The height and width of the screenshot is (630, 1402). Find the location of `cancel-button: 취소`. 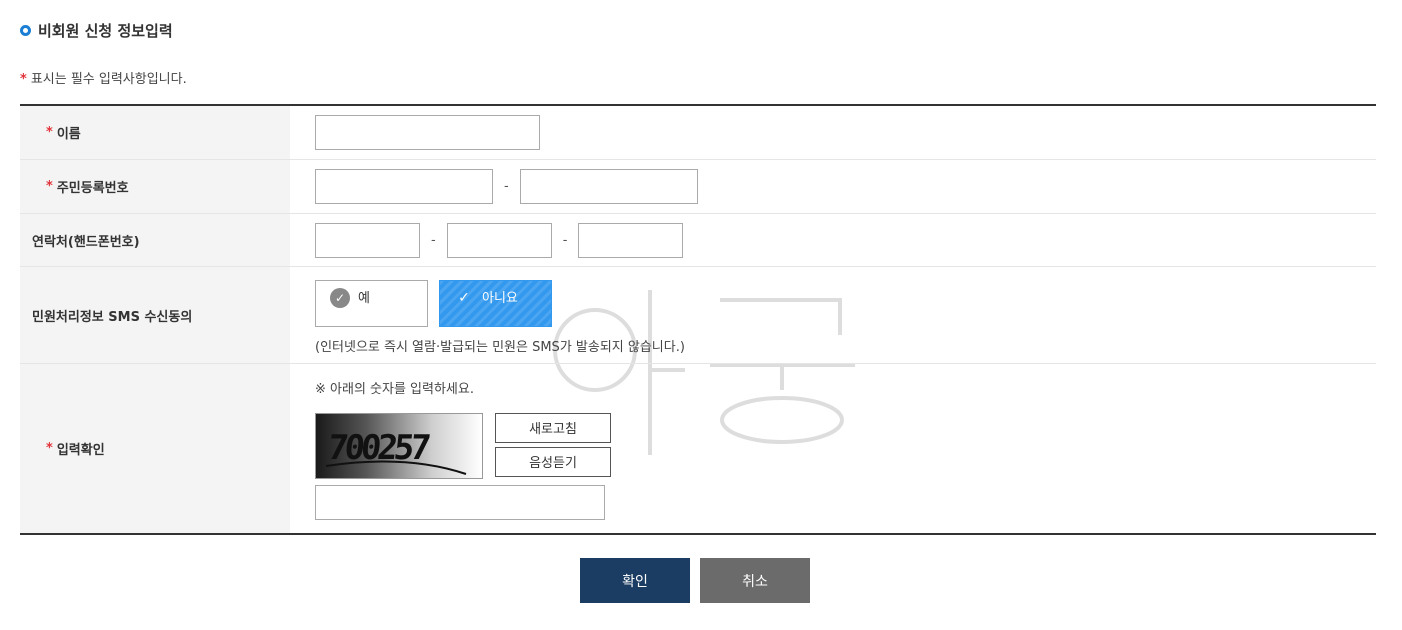

cancel-button: 취소 is located at coordinates (755, 580).